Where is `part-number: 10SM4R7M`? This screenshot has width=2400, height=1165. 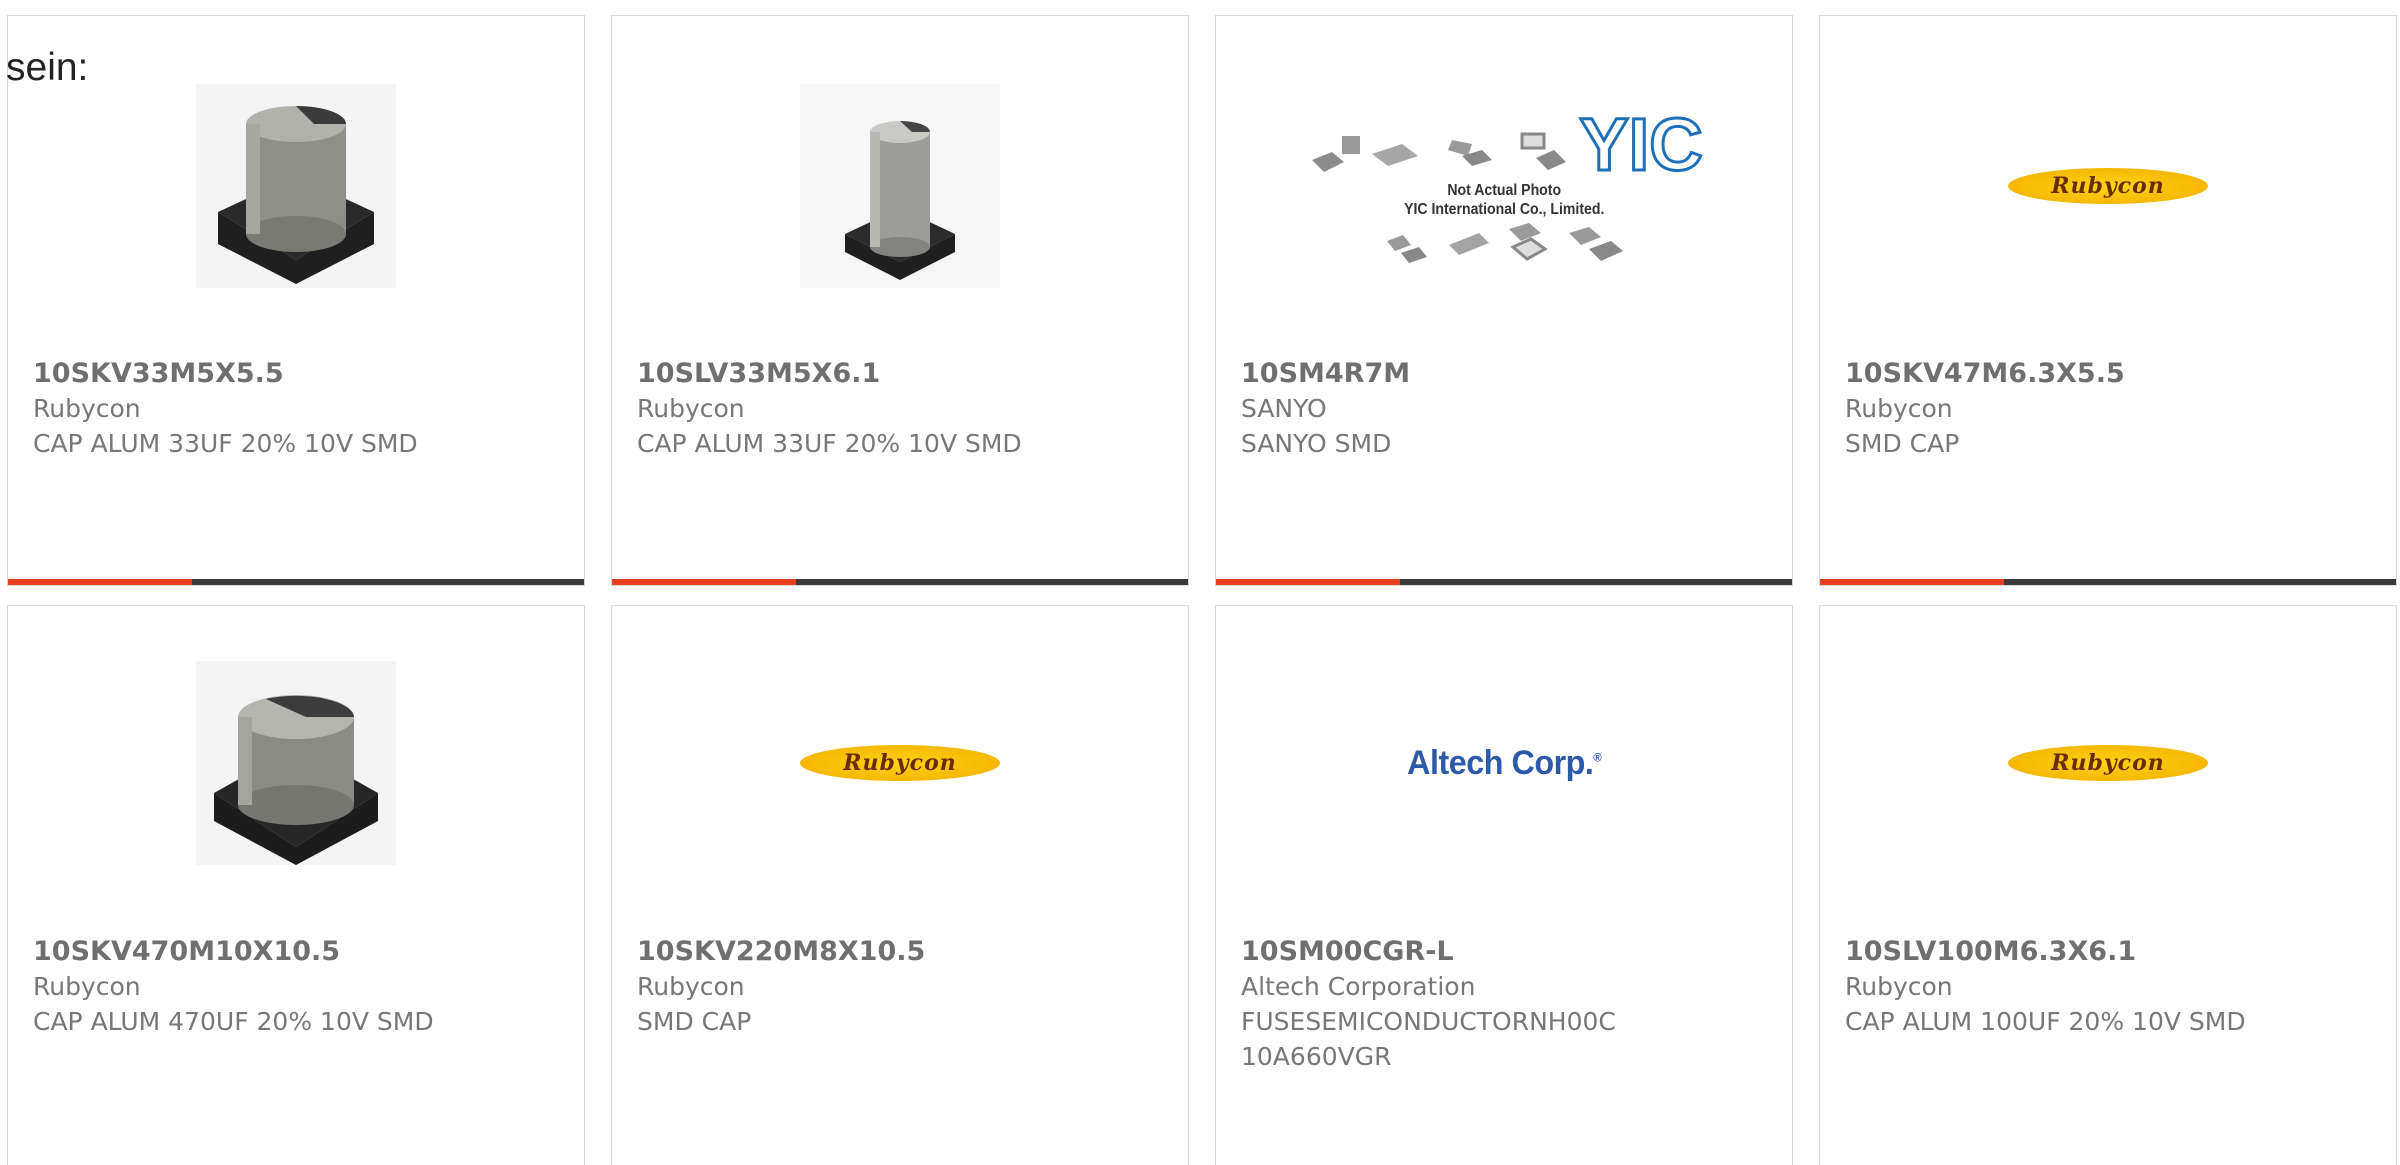 part-number: 10SM4R7M is located at coordinates (1506, 373).